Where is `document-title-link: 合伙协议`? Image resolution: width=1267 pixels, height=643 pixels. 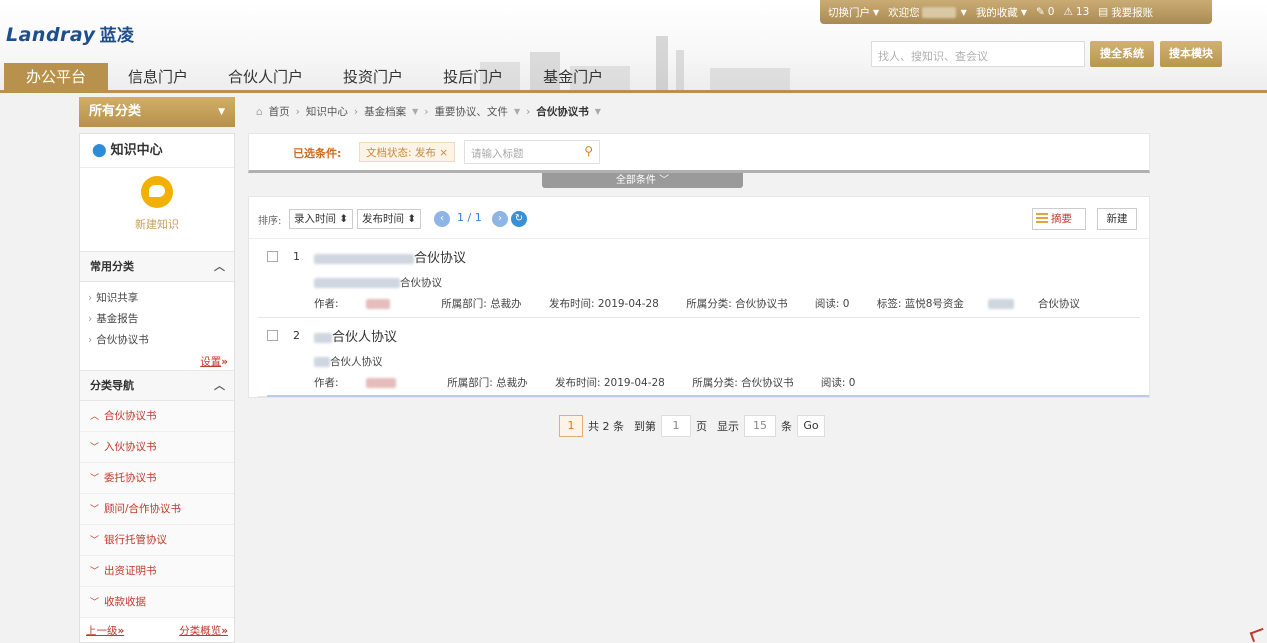
document-title-link: 合伙协议 is located at coordinates (390, 256).